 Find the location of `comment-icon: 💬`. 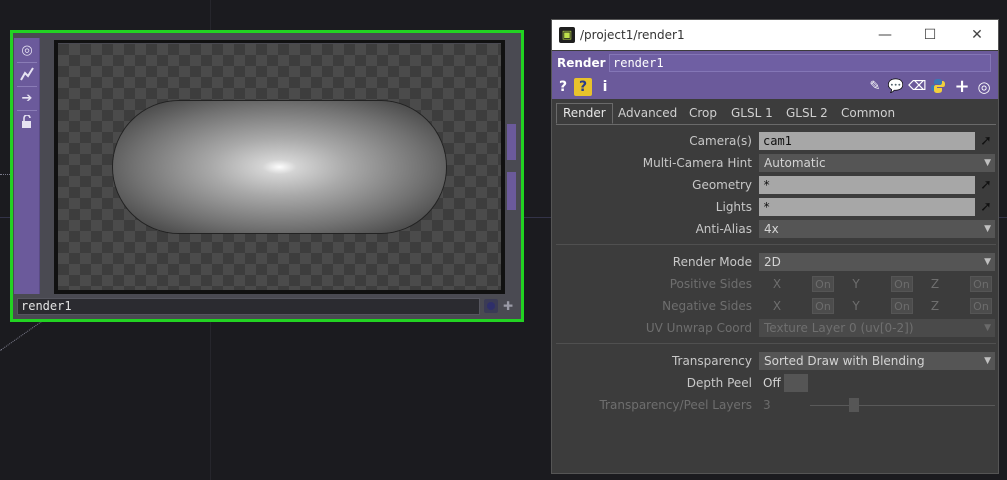

comment-icon: 💬 is located at coordinates (896, 87).